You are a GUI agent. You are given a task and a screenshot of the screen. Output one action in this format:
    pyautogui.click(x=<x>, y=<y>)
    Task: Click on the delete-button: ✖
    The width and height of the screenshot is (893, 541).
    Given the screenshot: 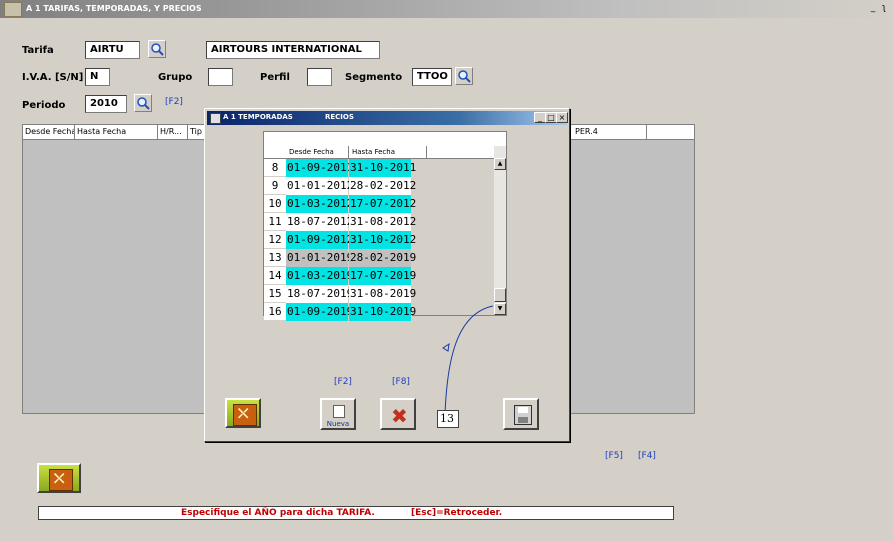 What is the action you would take?
    pyautogui.click(x=398, y=414)
    